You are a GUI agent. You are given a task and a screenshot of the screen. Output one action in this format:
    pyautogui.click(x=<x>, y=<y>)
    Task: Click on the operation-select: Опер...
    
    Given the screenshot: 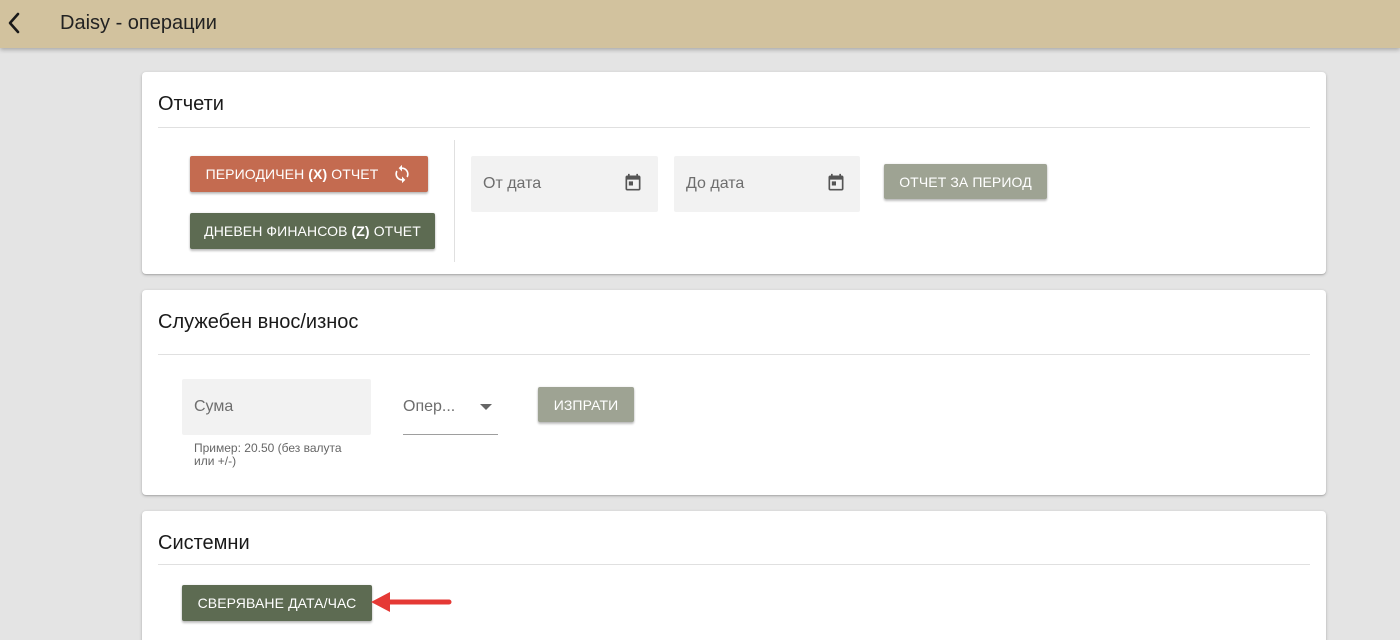 What is the action you would take?
    pyautogui.click(x=450, y=410)
    